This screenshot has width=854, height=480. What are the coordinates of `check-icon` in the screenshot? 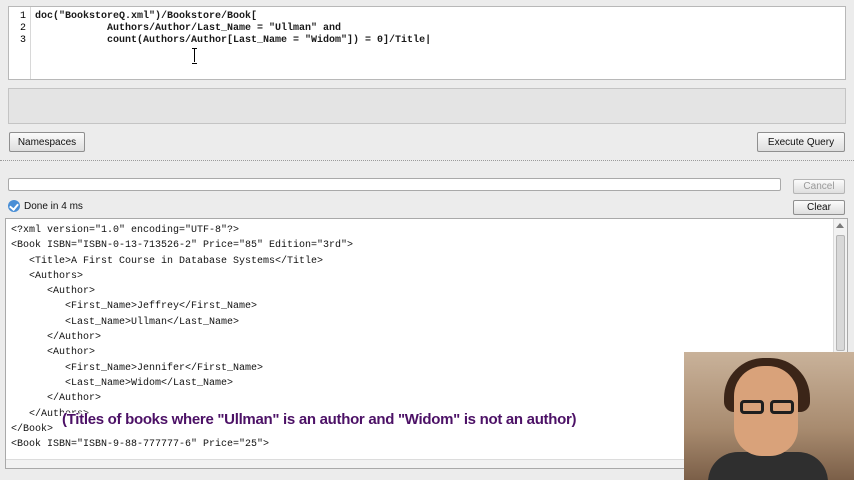 It's located at (14, 206).